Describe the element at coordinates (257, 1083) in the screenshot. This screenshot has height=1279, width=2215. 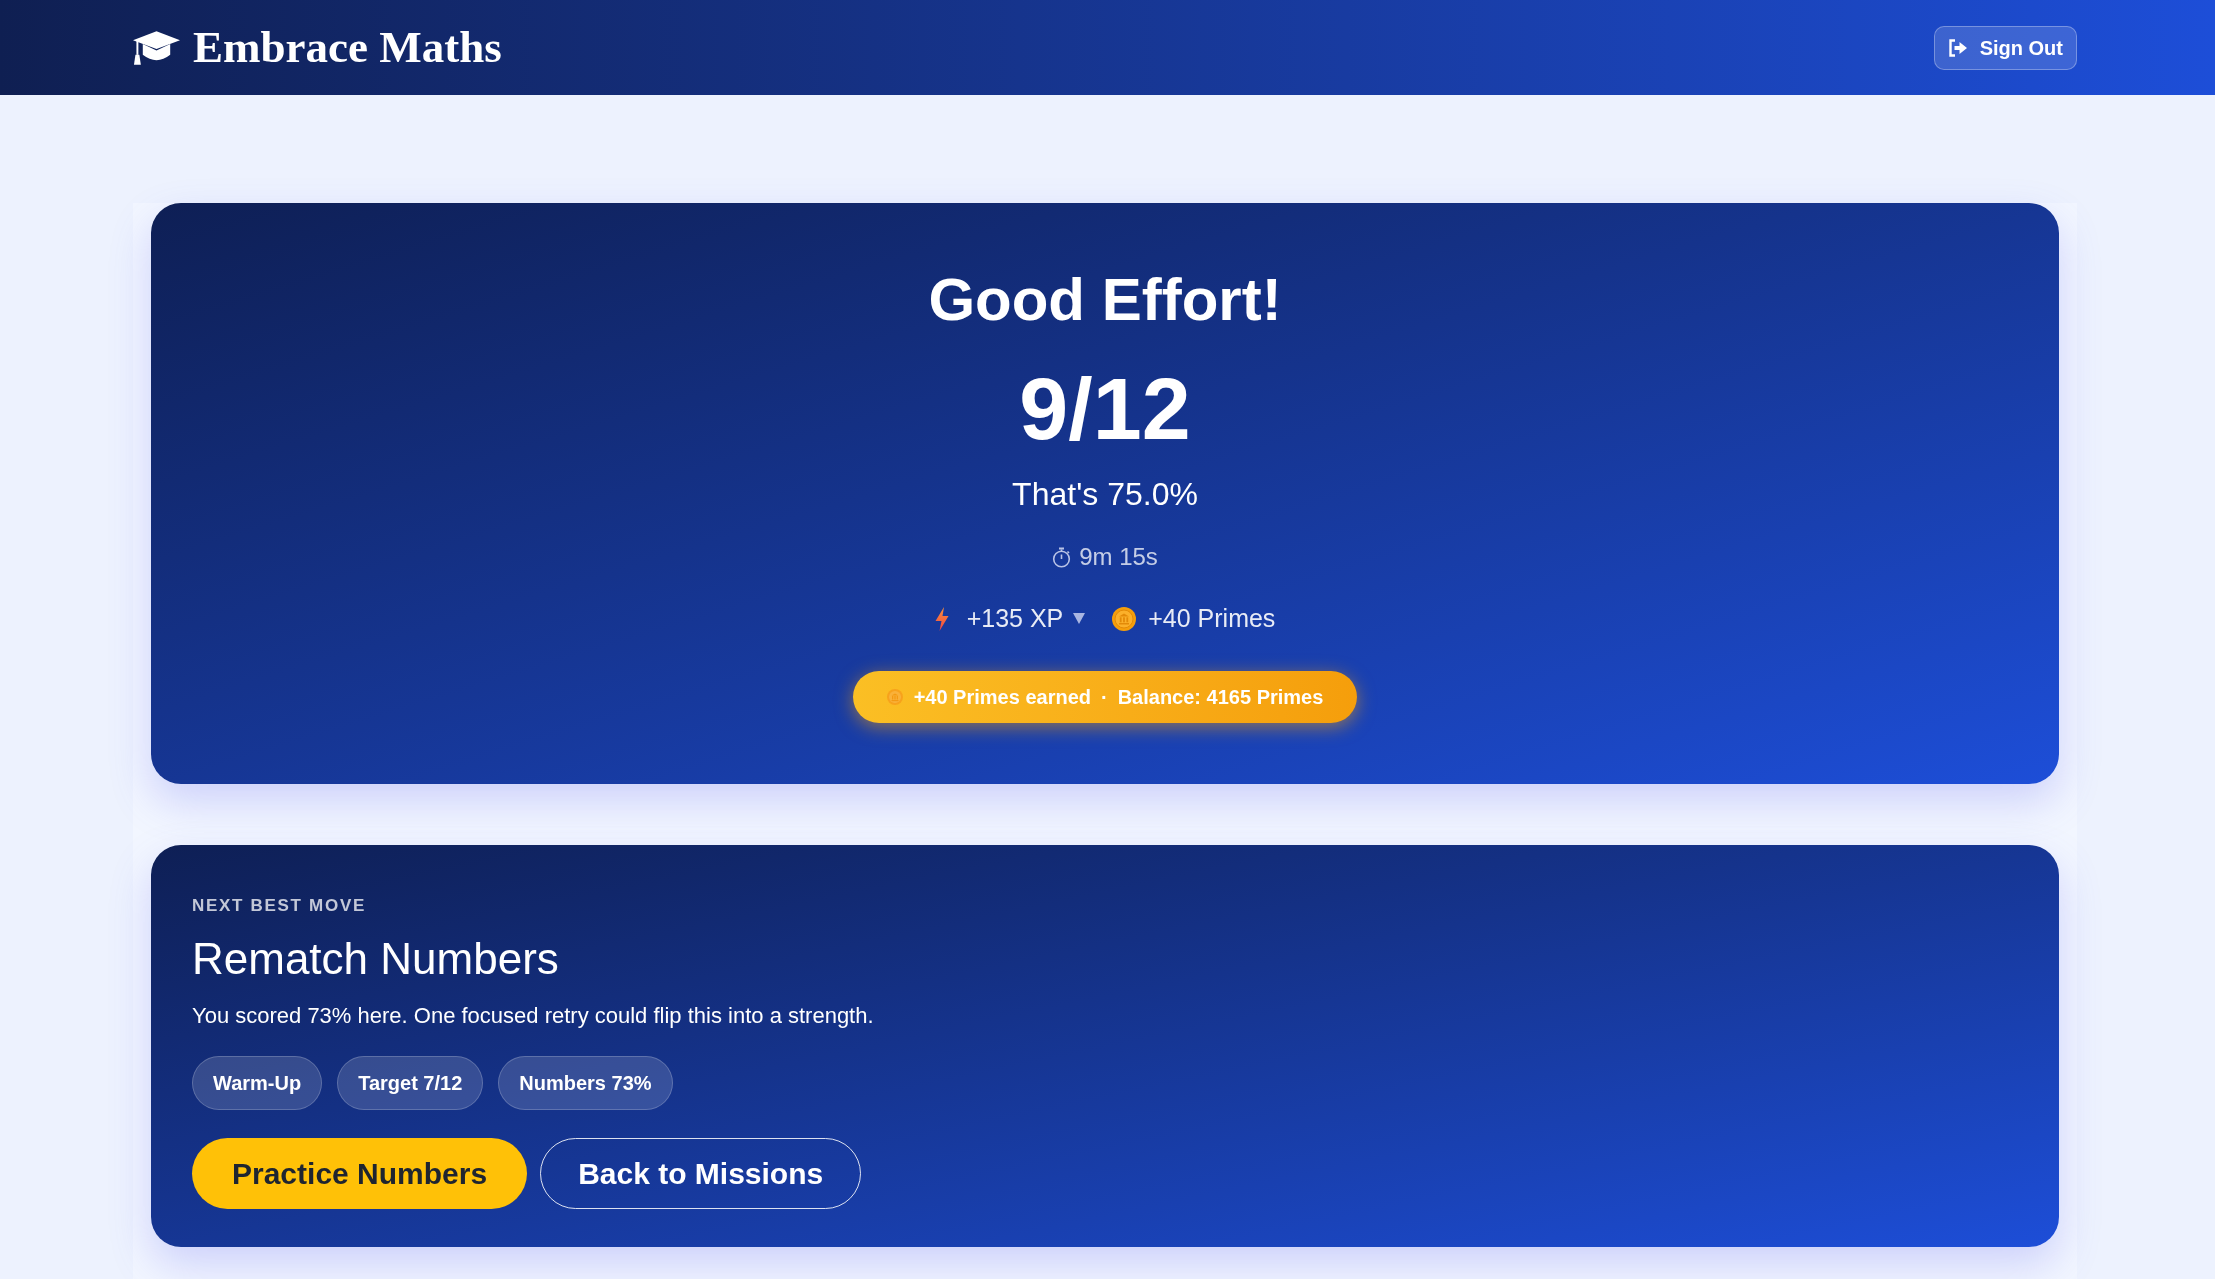
I see `tag-chip: Warm-Up` at that location.